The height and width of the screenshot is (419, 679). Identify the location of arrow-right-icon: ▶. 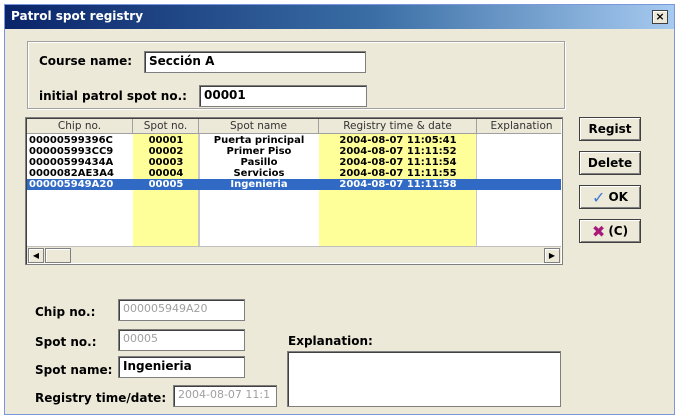
(552, 255).